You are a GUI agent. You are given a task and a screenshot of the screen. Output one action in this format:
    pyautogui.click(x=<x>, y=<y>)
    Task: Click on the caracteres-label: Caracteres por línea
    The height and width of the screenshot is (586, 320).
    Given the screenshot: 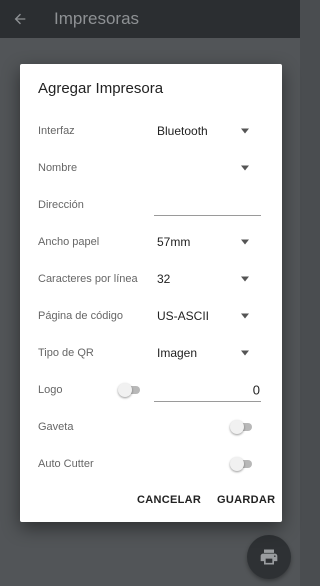 What is the action you would take?
    pyautogui.click(x=88, y=279)
    